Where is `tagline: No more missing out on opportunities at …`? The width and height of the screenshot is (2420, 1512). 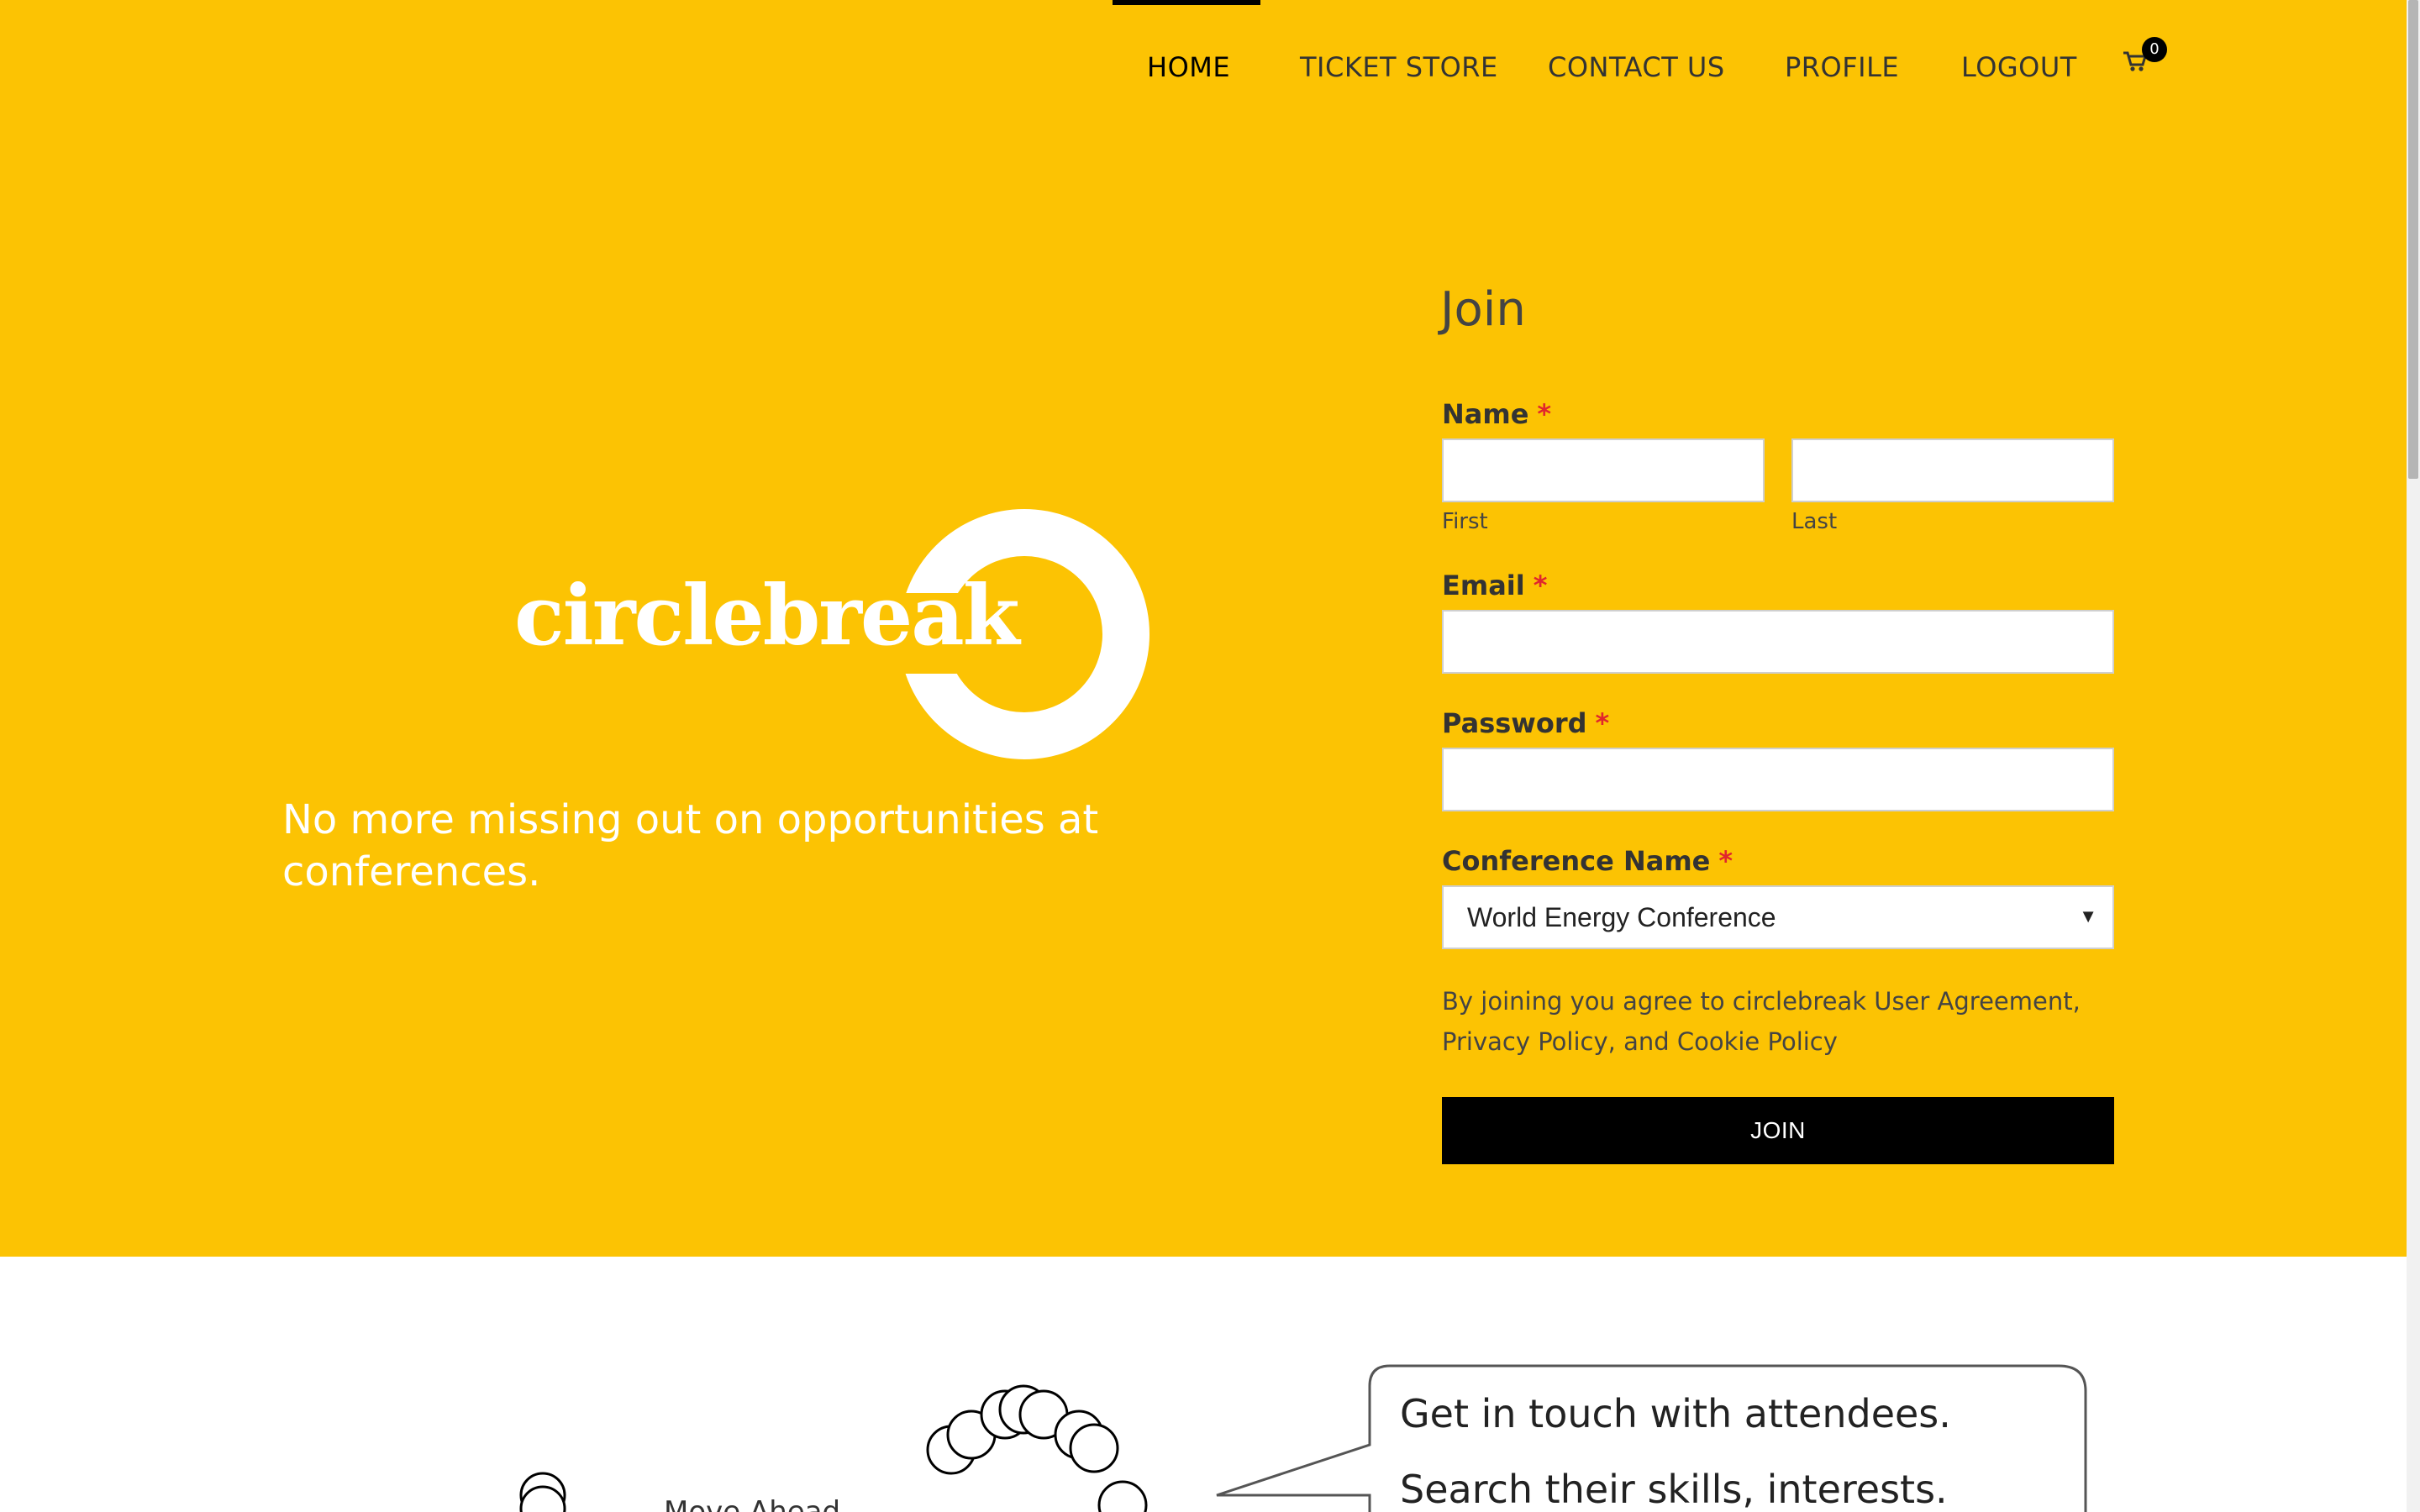
tagline: No more missing out on opportunities at … is located at coordinates (690, 845).